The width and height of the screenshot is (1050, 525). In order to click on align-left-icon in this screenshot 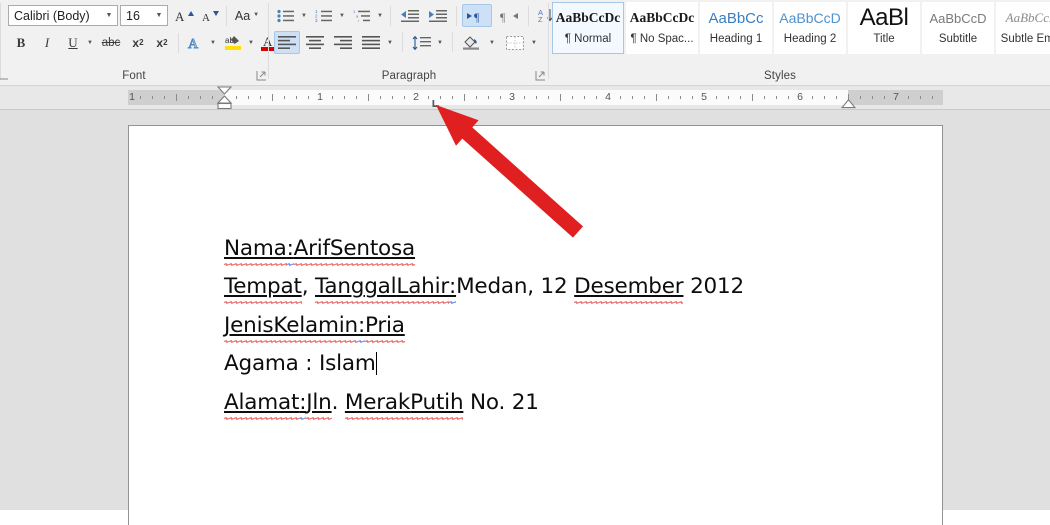, I will do `click(287, 42)`.